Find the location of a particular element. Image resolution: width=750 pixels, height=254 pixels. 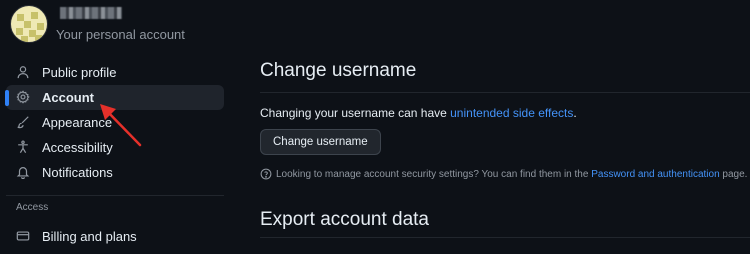

profile-header: Your personal account is located at coordinates (97, 24).